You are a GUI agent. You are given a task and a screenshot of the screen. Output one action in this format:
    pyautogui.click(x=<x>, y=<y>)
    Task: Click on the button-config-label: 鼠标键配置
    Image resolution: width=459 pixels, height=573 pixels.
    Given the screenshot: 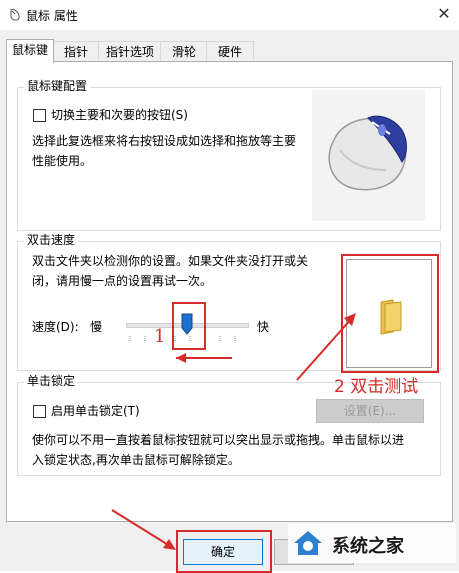 What is the action you would take?
    pyautogui.click(x=57, y=86)
    